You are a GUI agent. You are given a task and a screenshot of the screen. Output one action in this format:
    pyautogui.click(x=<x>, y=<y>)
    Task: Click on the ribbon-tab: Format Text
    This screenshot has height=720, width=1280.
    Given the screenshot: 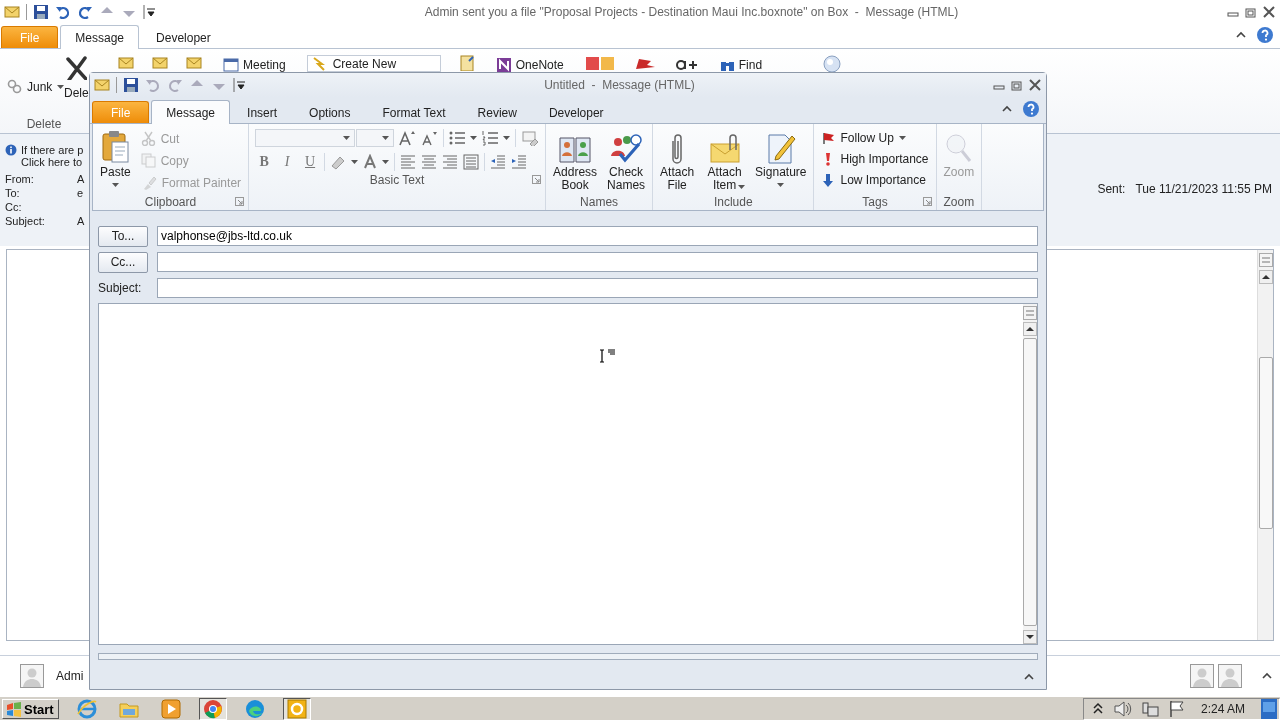 What is the action you would take?
    pyautogui.click(x=414, y=112)
    